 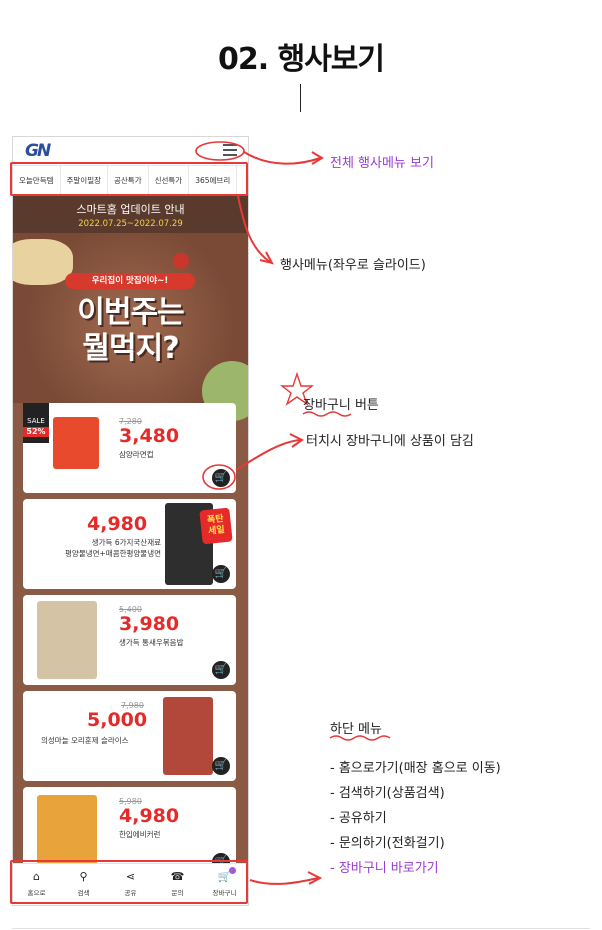 I want to click on annotation-list-item: - 검색하기(상품검색), so click(x=387, y=793).